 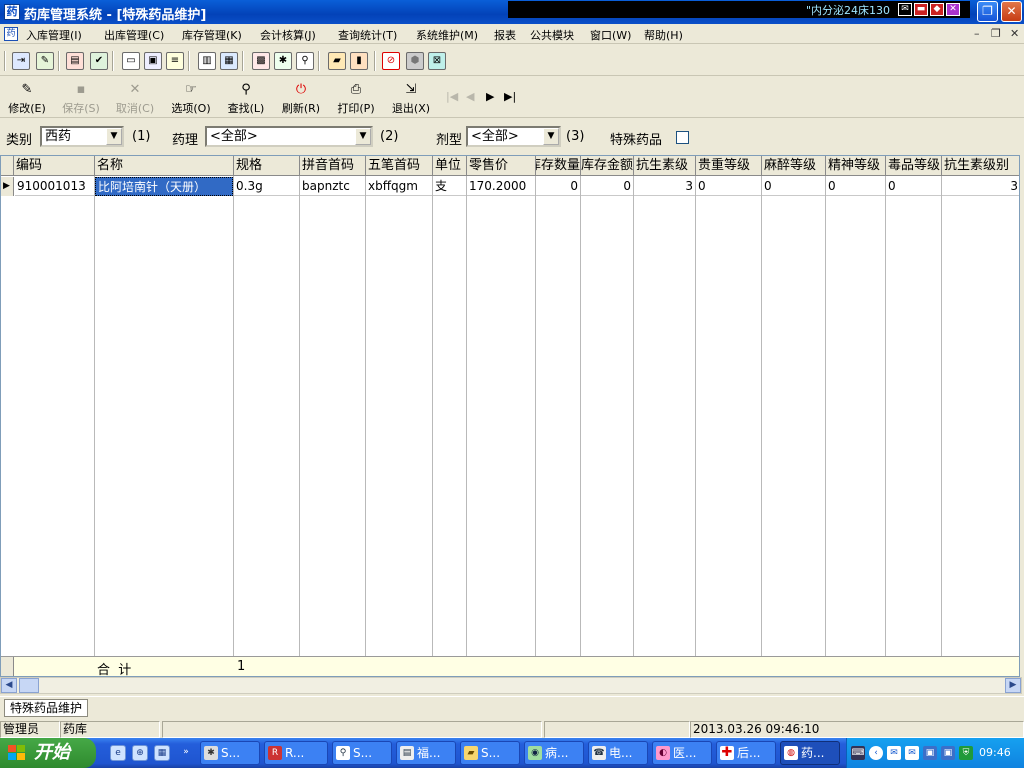 I want to click on gem-icon: ⬢, so click(x=415, y=61).